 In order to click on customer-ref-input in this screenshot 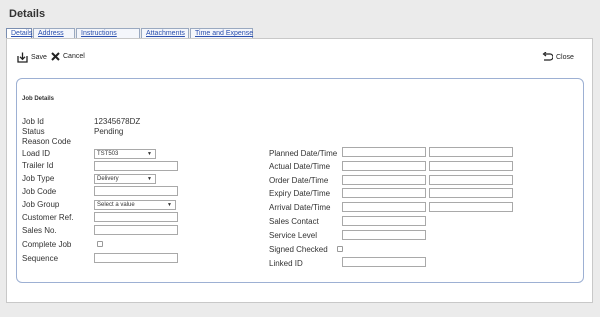, I will do `click(136, 217)`.